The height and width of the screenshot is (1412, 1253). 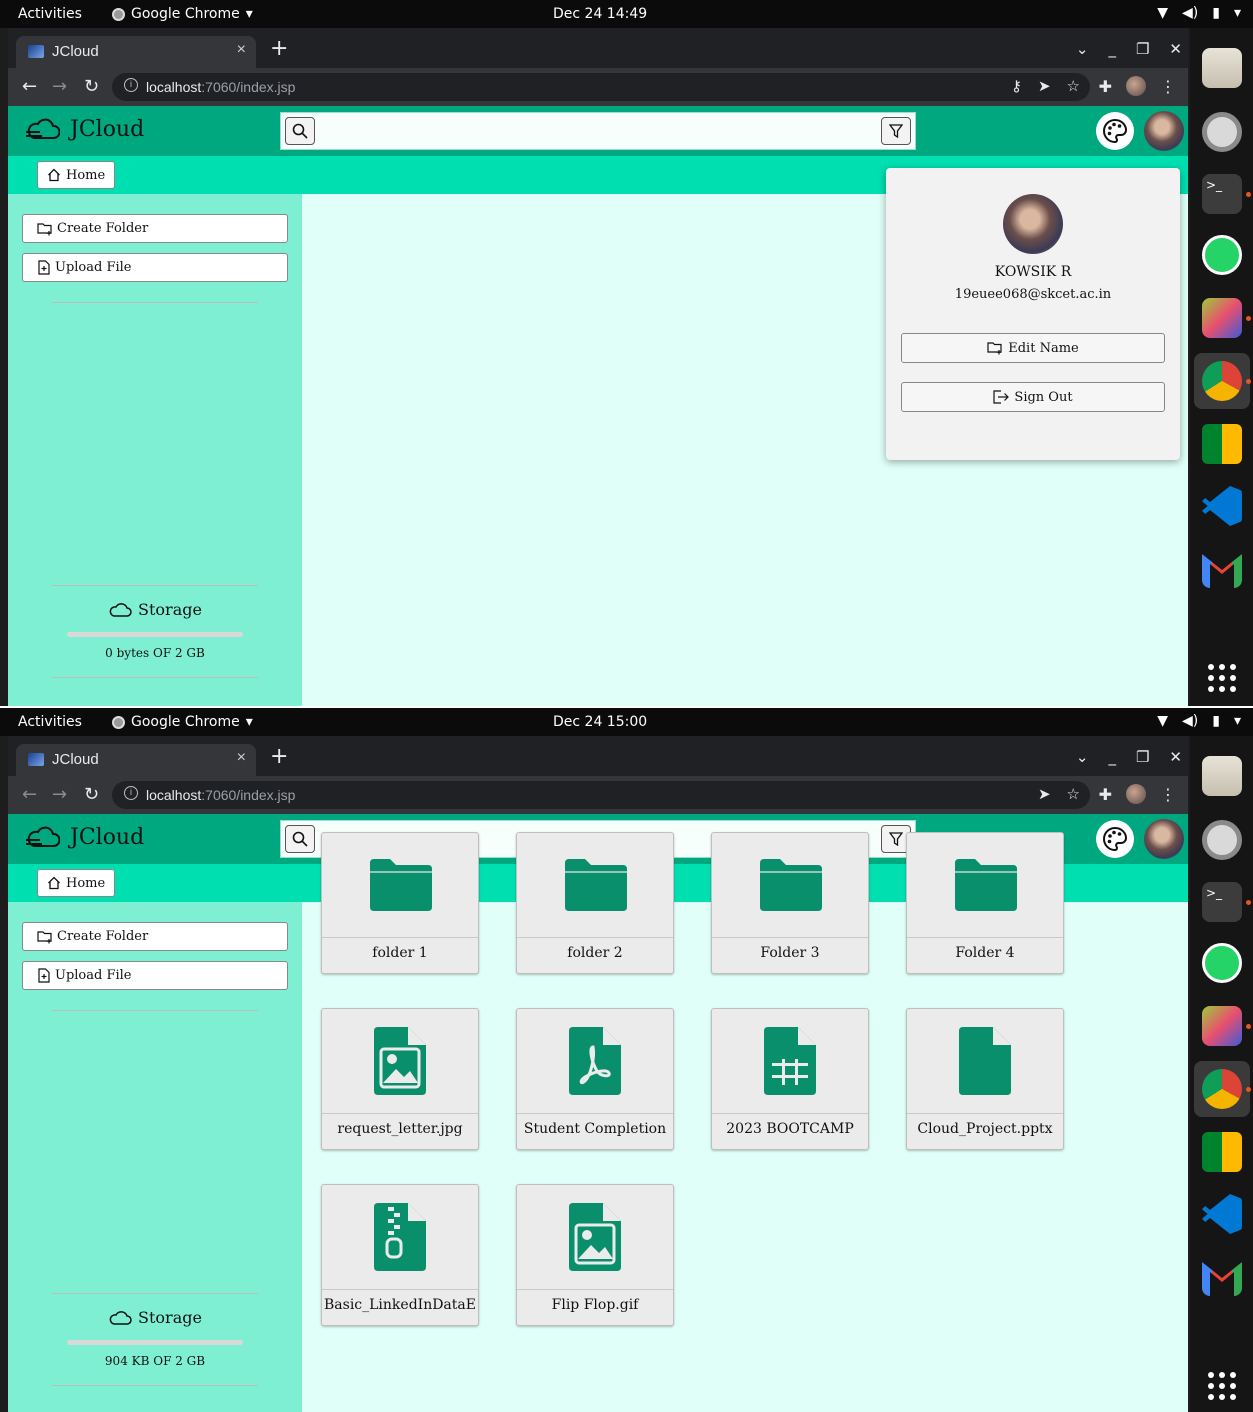 What do you see at coordinates (985, 1079) in the screenshot?
I see `file-tile: Cloud_Project.pptx` at bounding box center [985, 1079].